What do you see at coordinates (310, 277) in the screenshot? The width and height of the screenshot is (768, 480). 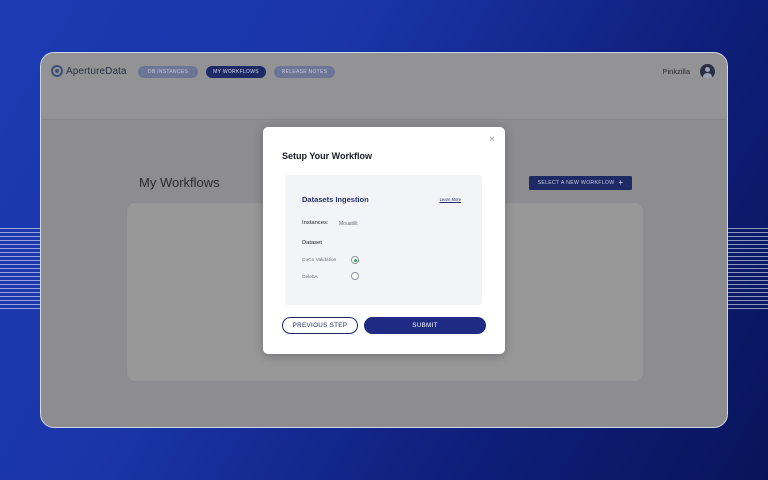 I see `dataset-option-label-celeba: CelebA` at bounding box center [310, 277].